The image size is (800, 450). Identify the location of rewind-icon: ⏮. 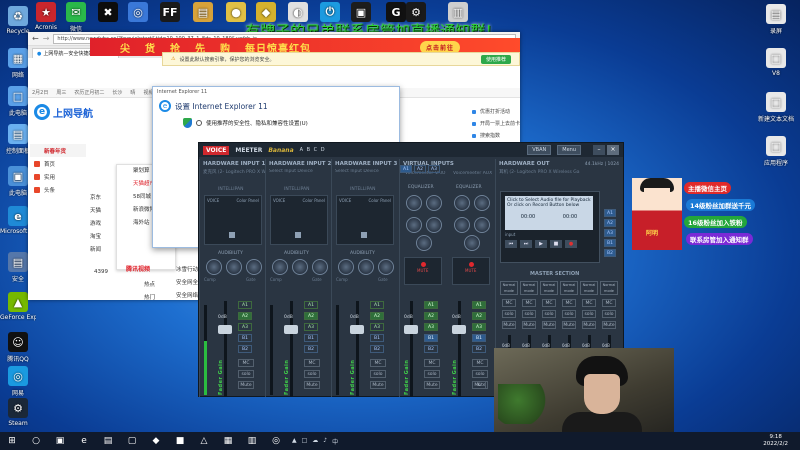
(511, 244).